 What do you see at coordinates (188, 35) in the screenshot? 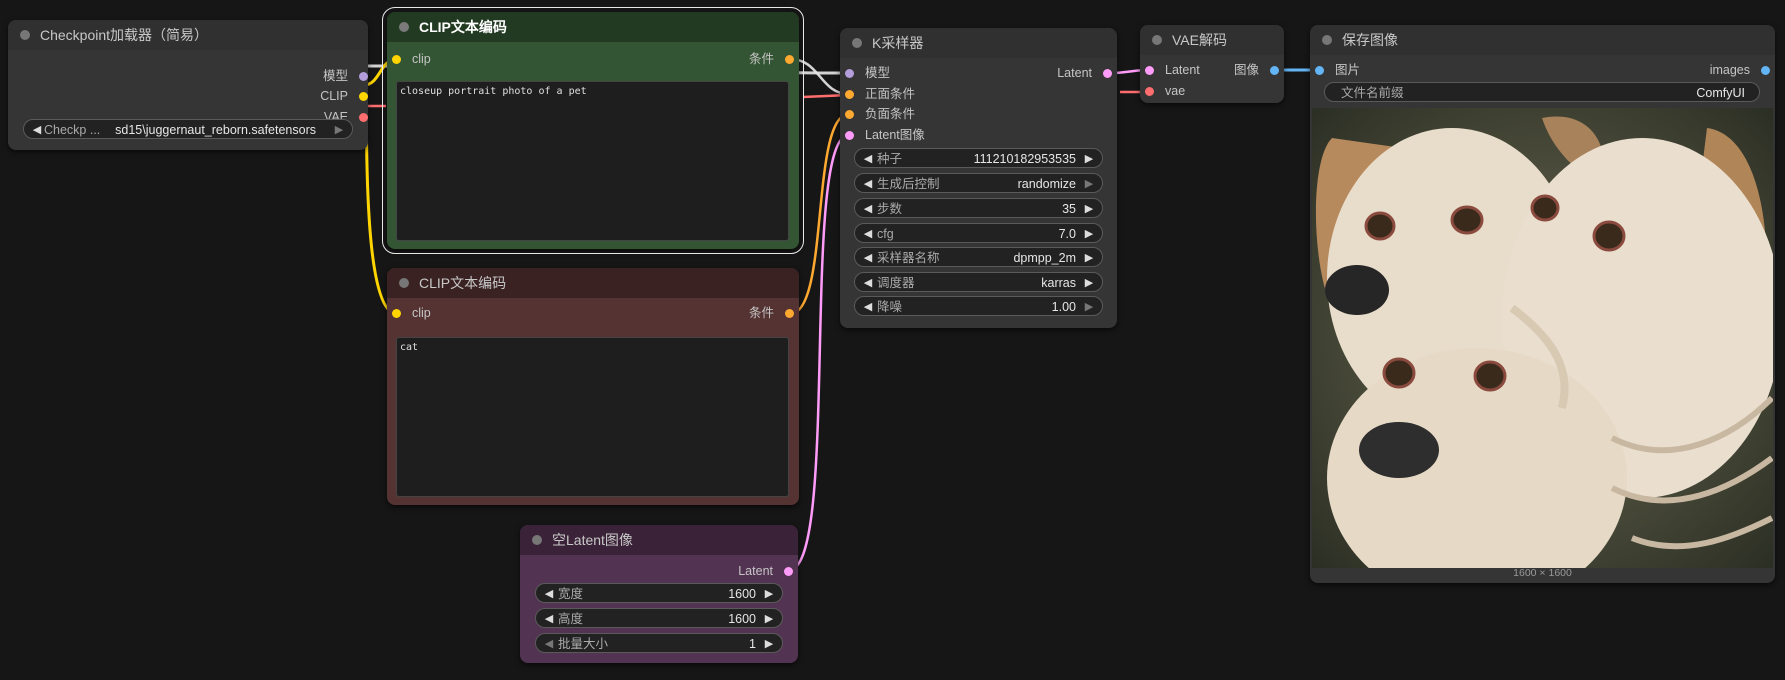
I see `node-title: Checkpoint加载器（简易）` at bounding box center [188, 35].